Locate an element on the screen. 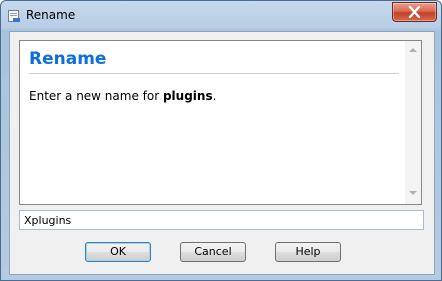 The height and width of the screenshot is (281, 442). scroll-down-icon is located at coordinates (413, 193).